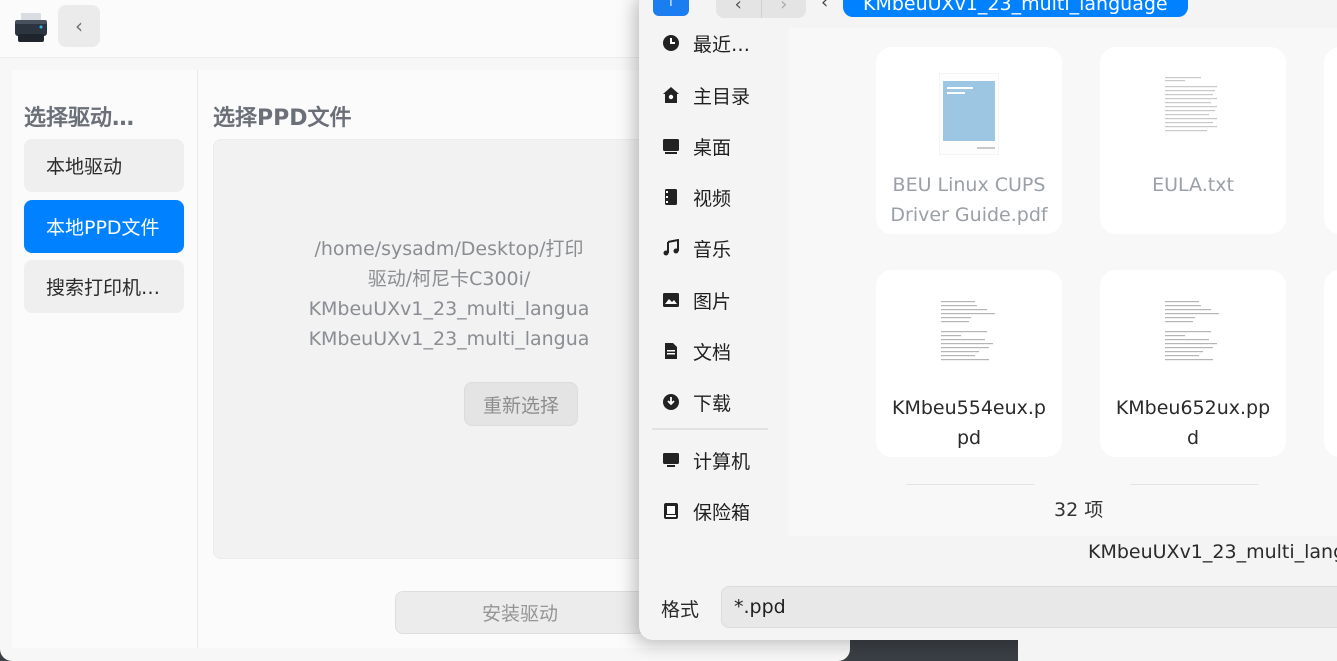 The height and width of the screenshot is (661, 1337). What do you see at coordinates (1015, 8) in the screenshot?
I see `breadcrumb-current: KMbeuUXv1_23_multi_language` at bounding box center [1015, 8].